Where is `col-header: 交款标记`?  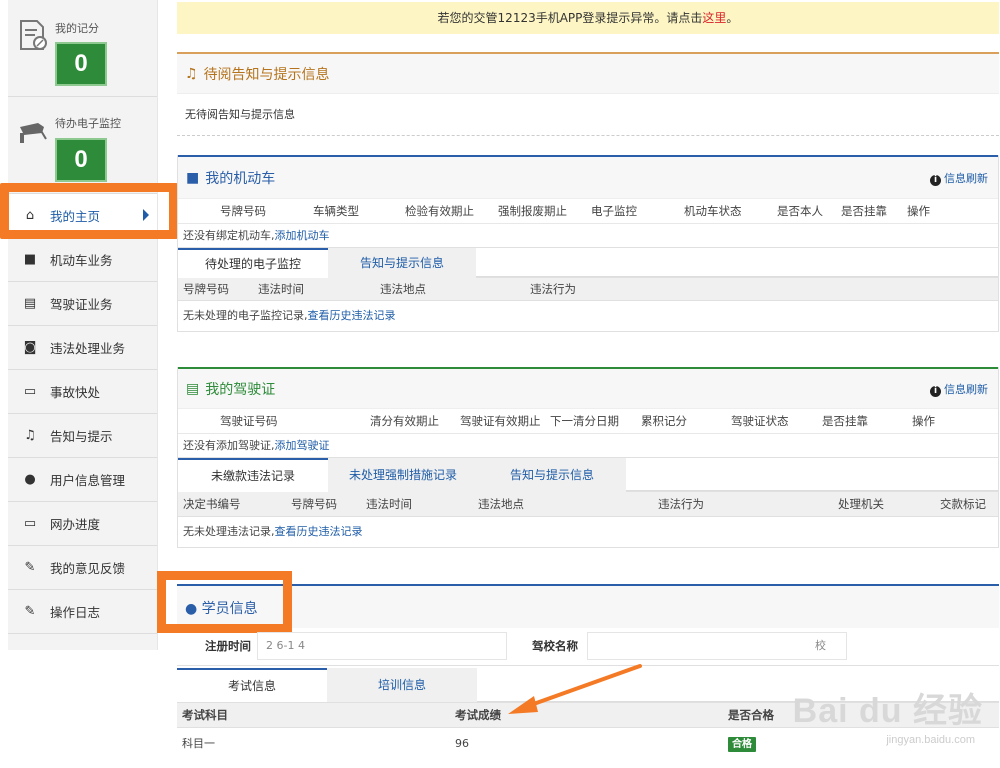
col-header: 交款标记 is located at coordinates (963, 504).